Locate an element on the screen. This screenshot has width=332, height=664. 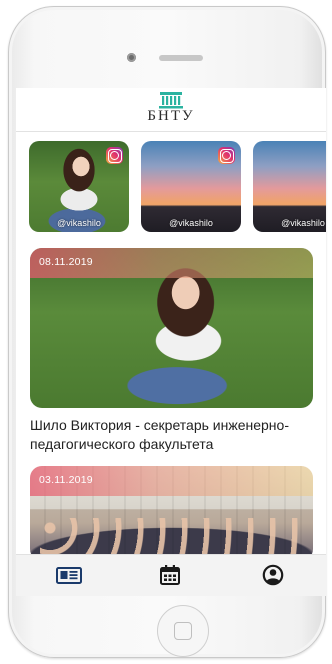
nav-tab-calendar is located at coordinates (171, 575).